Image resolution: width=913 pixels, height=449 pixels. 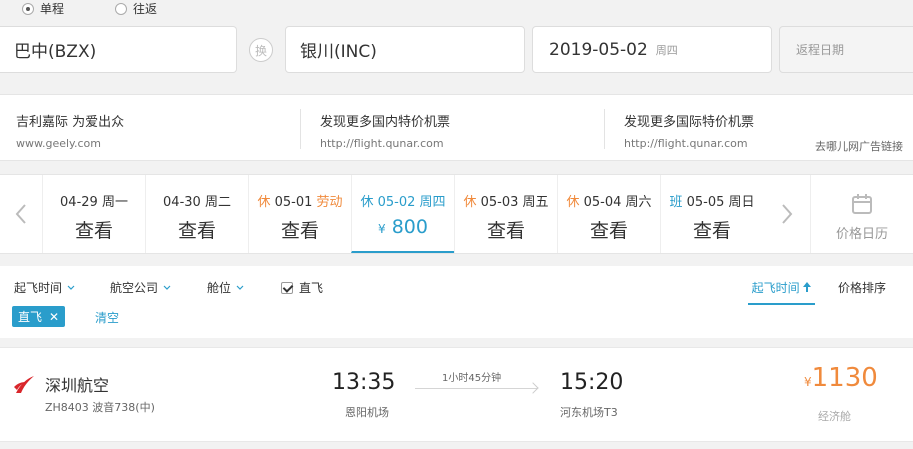 What do you see at coordinates (93, 214) in the screenshot?
I see `date-cell: 04-29 周一 查看` at bounding box center [93, 214].